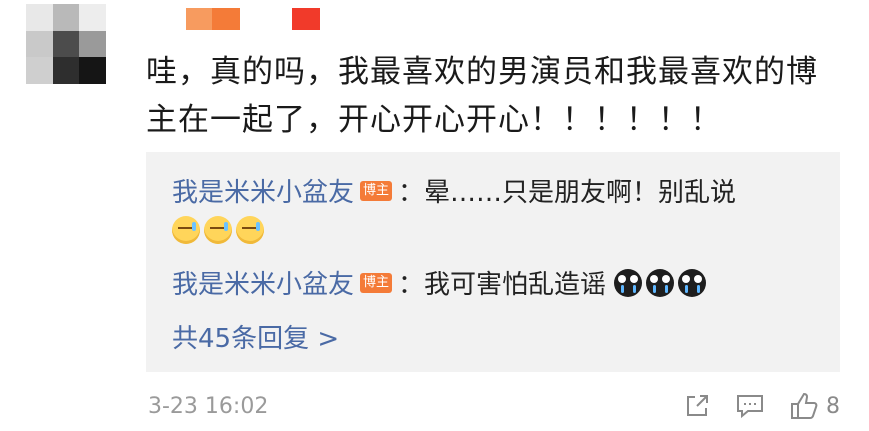 The image size is (869, 431). I want to click on username-redacted, so click(253, 19).